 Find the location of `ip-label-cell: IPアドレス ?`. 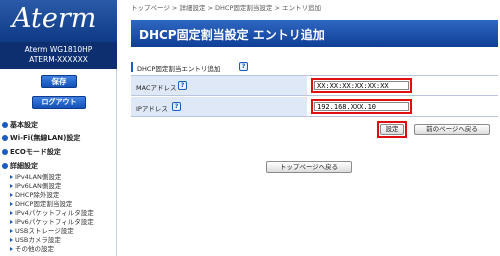

ip-label-cell: IPアドレス ? is located at coordinates (219, 106).